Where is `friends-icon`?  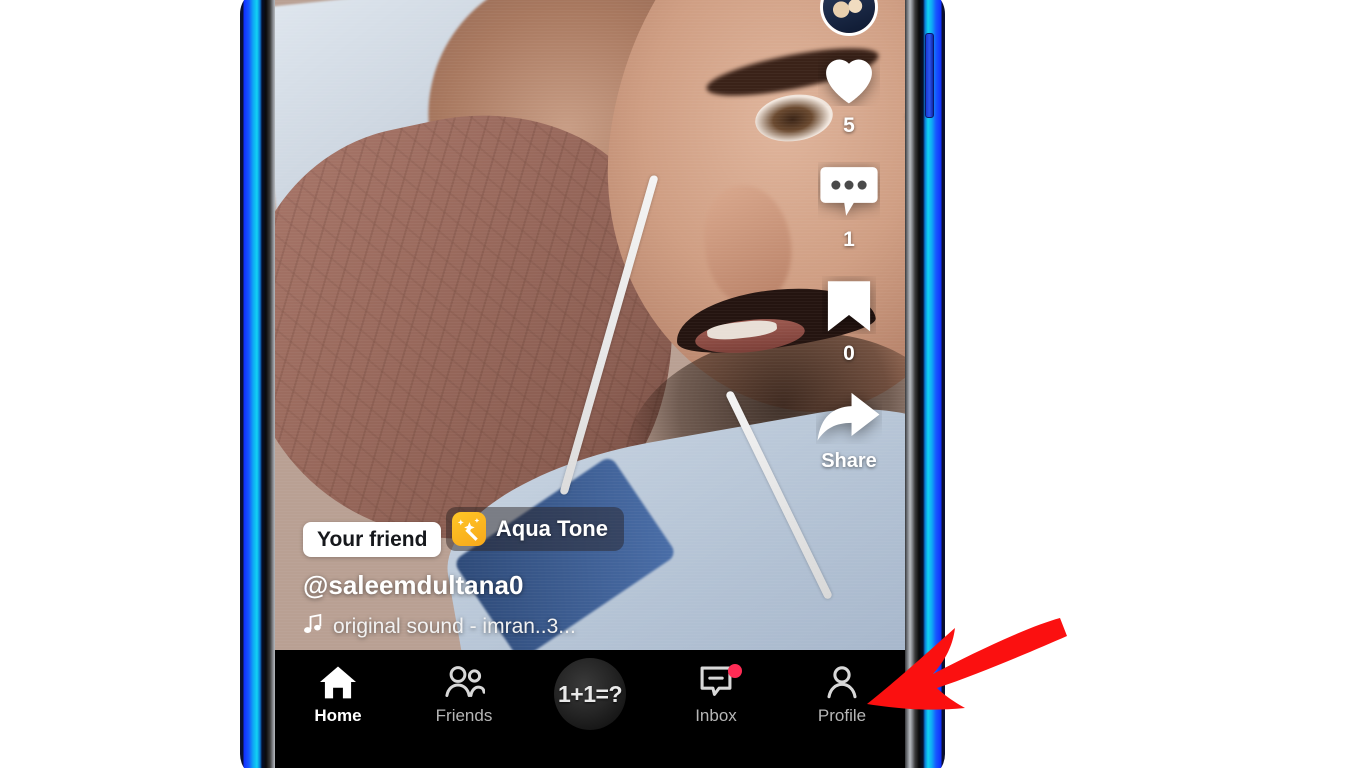 friends-icon is located at coordinates (464, 682).